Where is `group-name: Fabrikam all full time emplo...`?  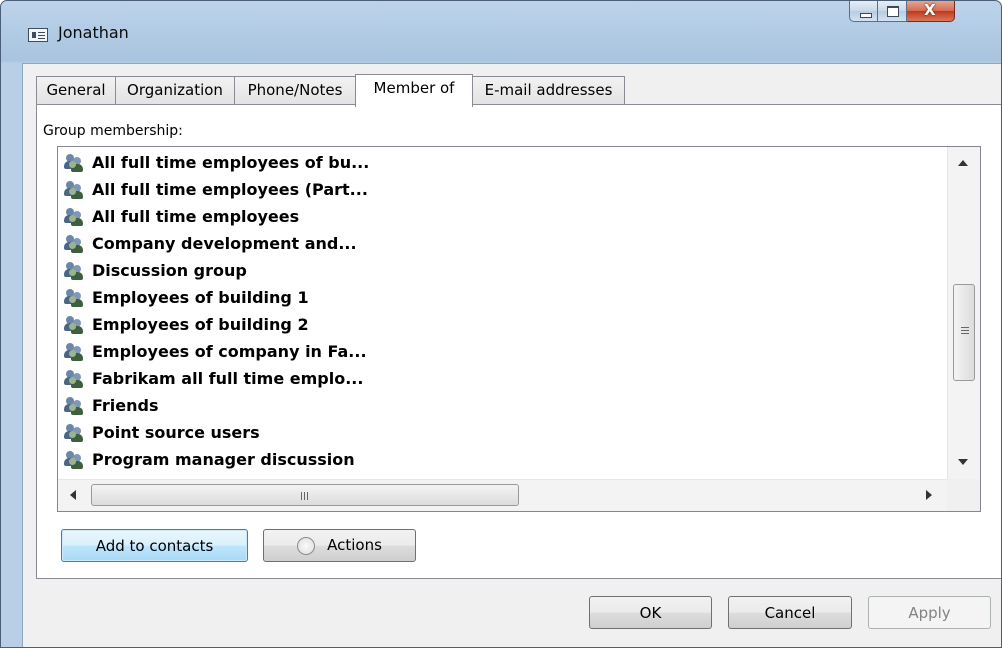
group-name: Fabrikam all full time emplo... is located at coordinates (228, 378).